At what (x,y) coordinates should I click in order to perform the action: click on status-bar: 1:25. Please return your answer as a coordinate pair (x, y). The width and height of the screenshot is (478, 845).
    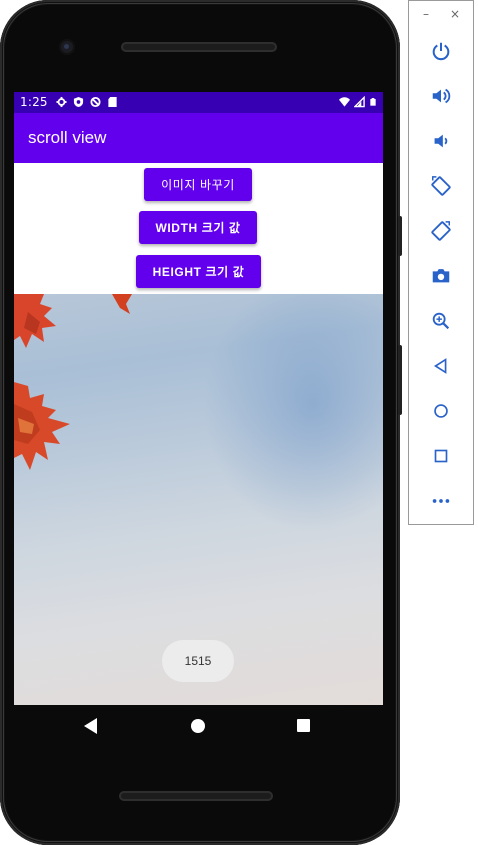
    Looking at the image, I should click on (198, 102).